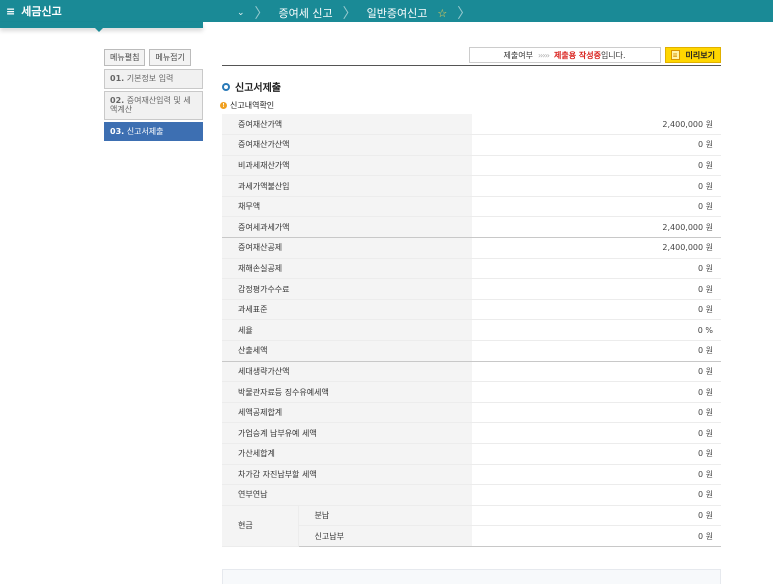  I want to click on table-row: 세액공제합계 0 원, so click(471, 413).